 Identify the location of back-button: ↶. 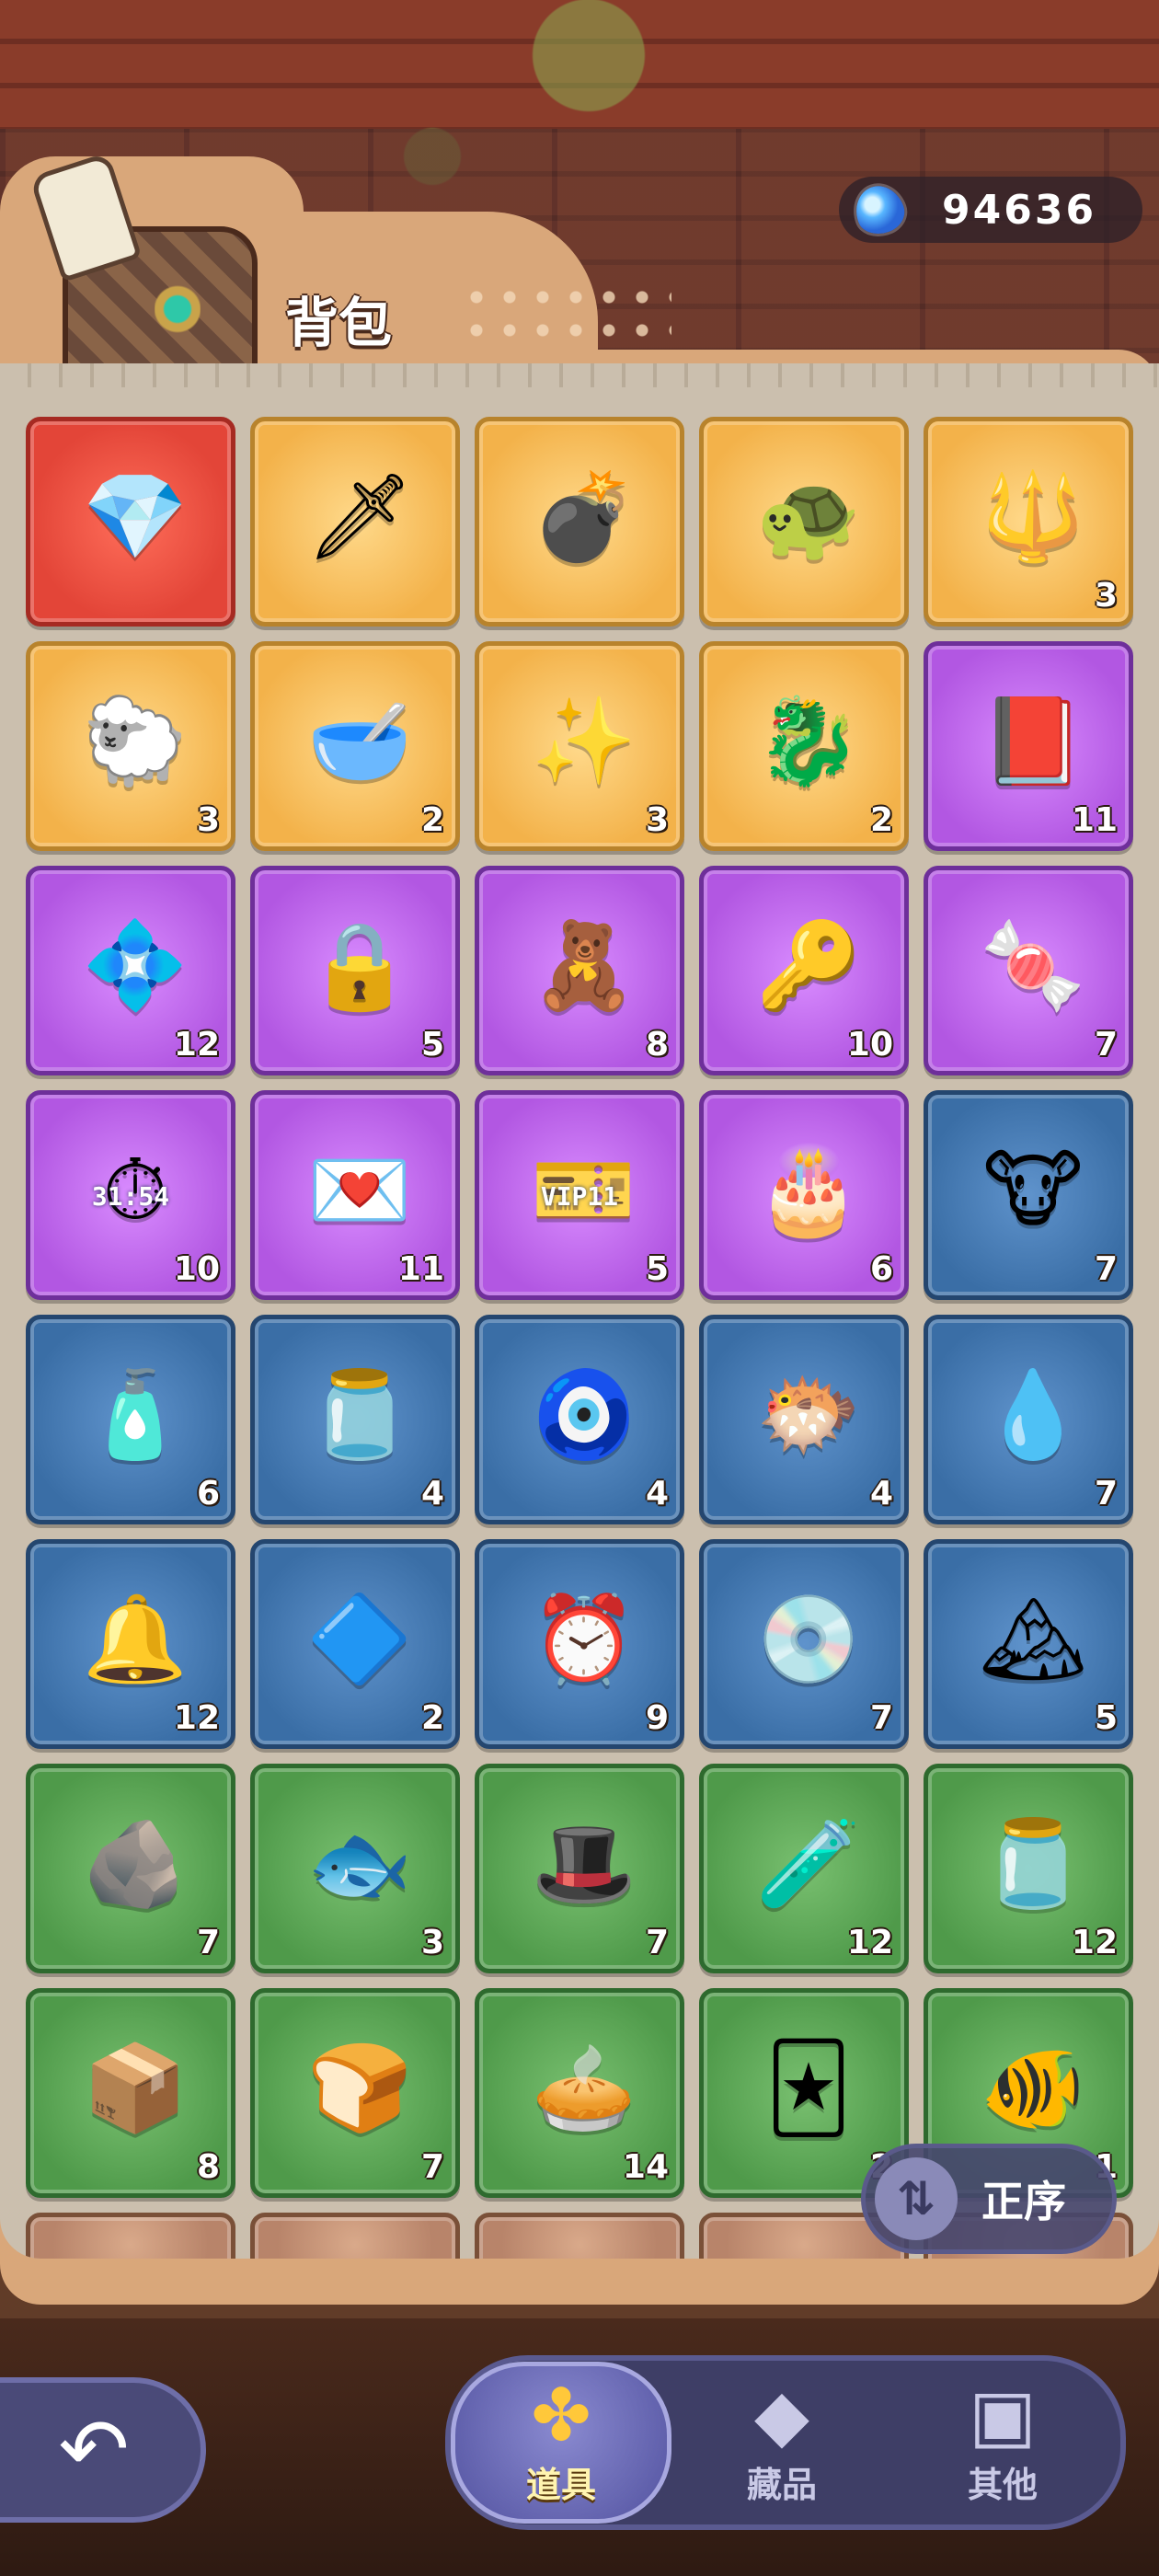
(103, 2450).